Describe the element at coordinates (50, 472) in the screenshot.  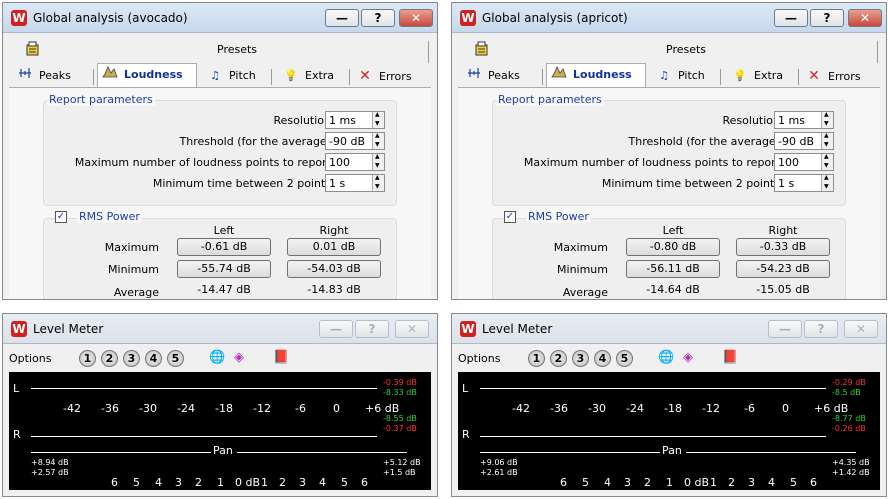
I see `pan-left-readout: +2.57 dB` at that location.